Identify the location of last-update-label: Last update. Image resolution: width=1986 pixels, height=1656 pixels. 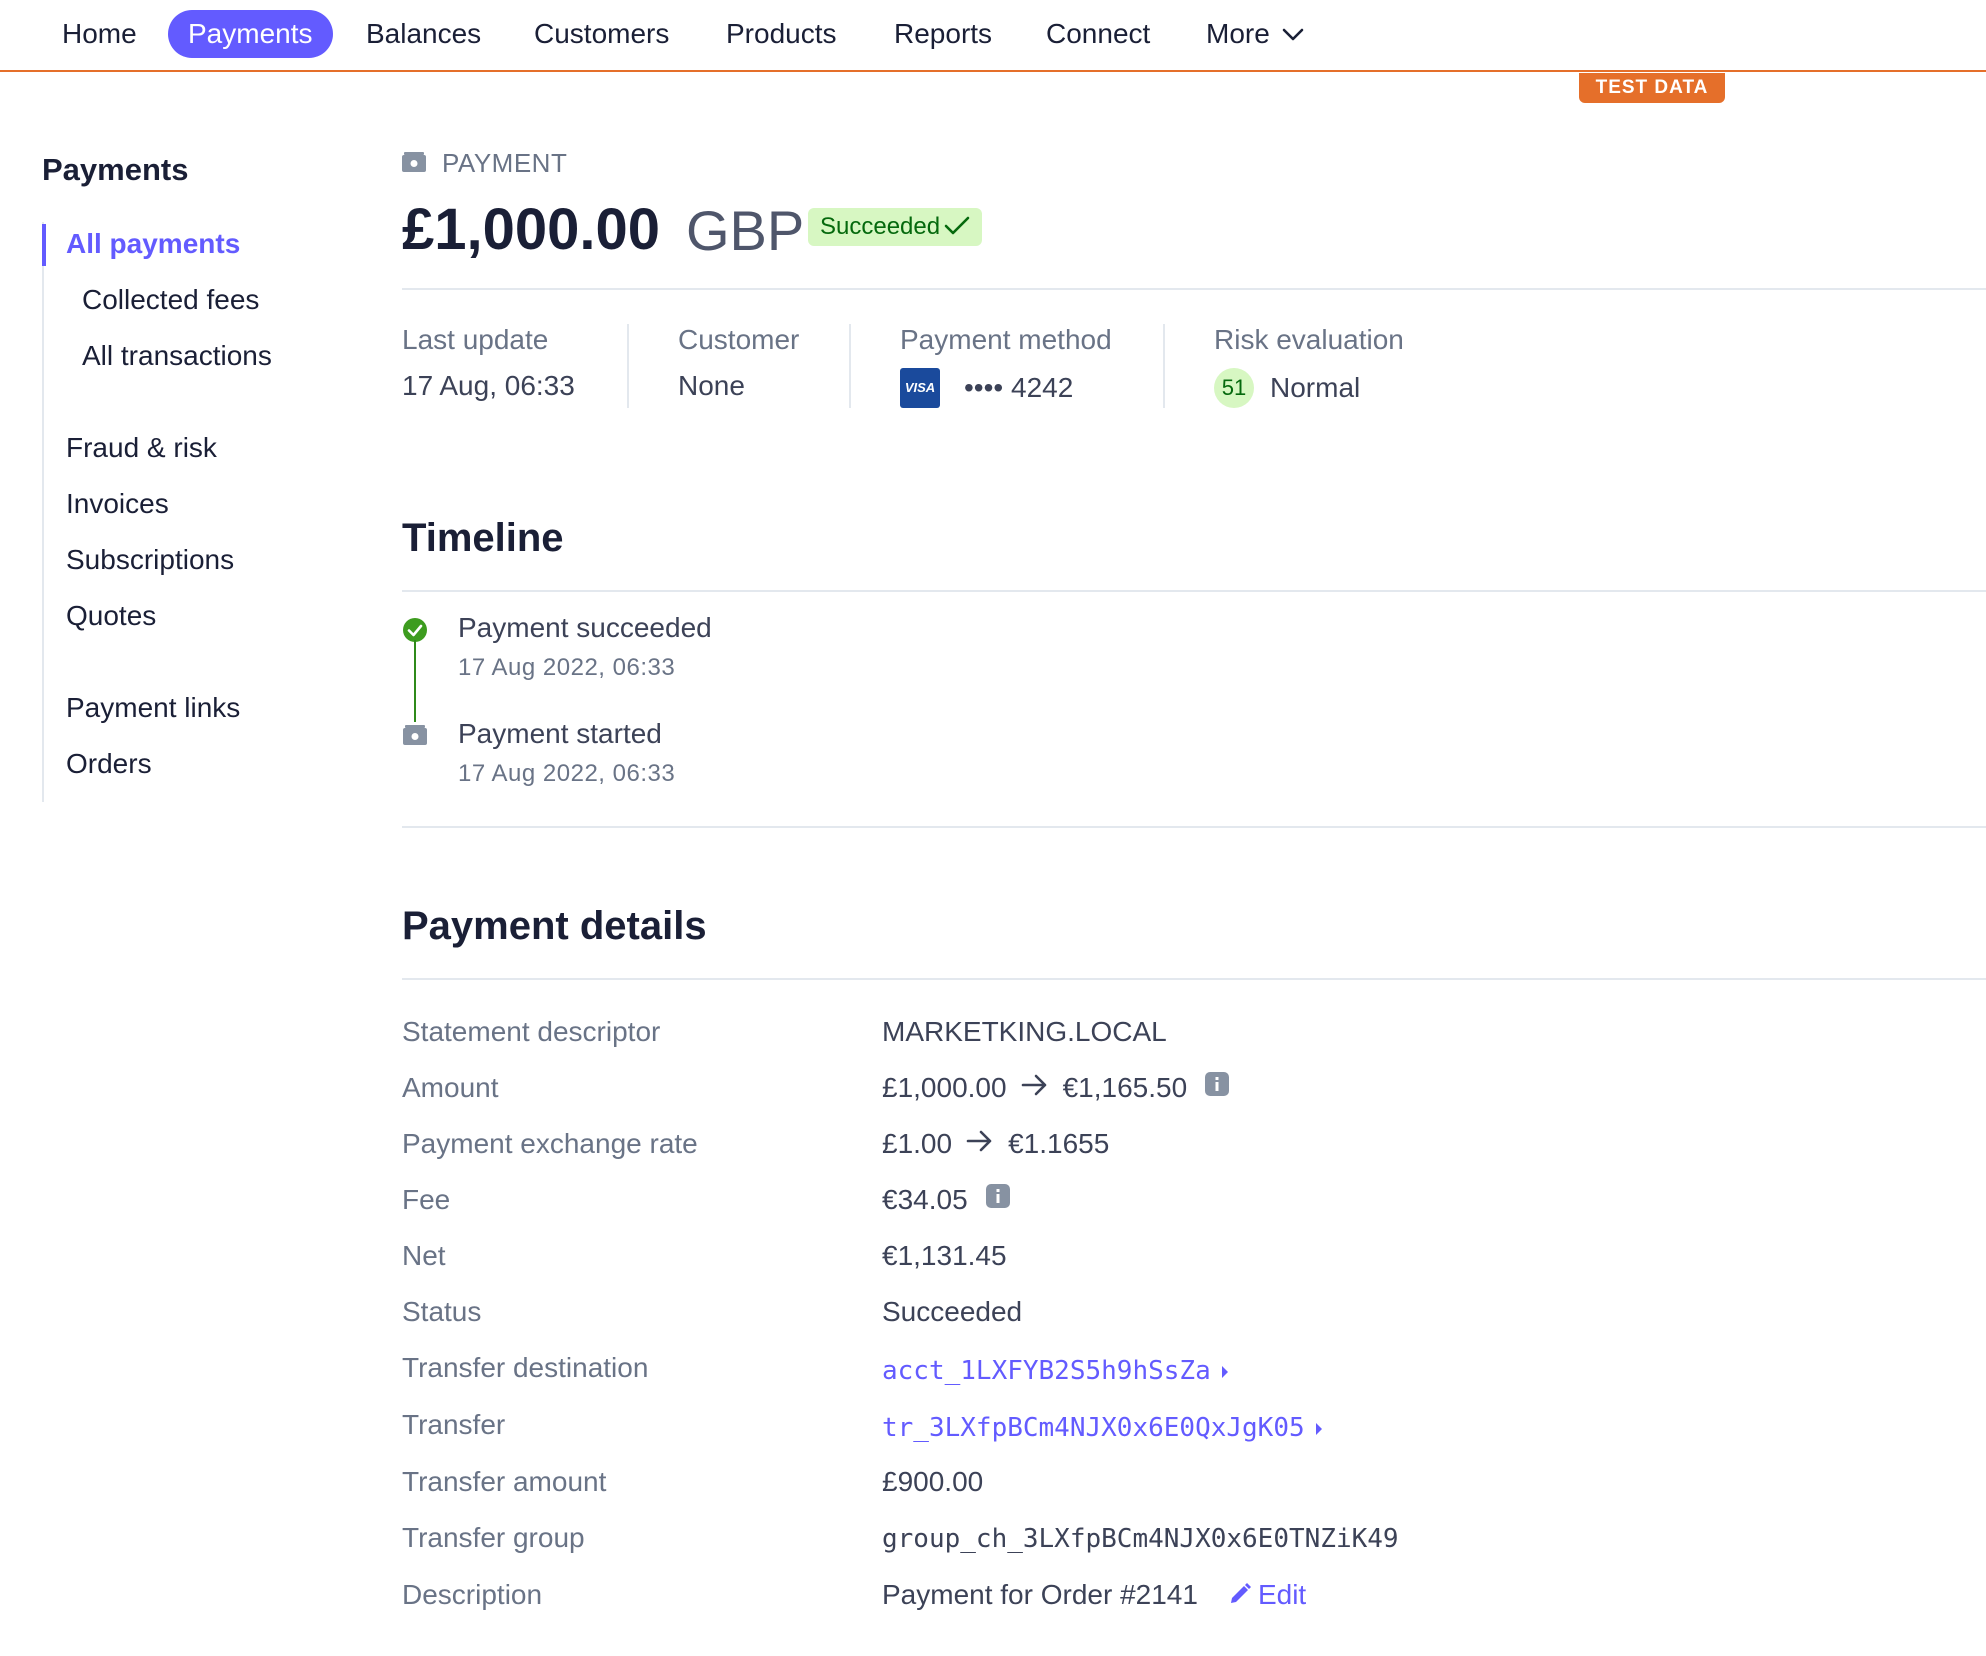
(475, 339).